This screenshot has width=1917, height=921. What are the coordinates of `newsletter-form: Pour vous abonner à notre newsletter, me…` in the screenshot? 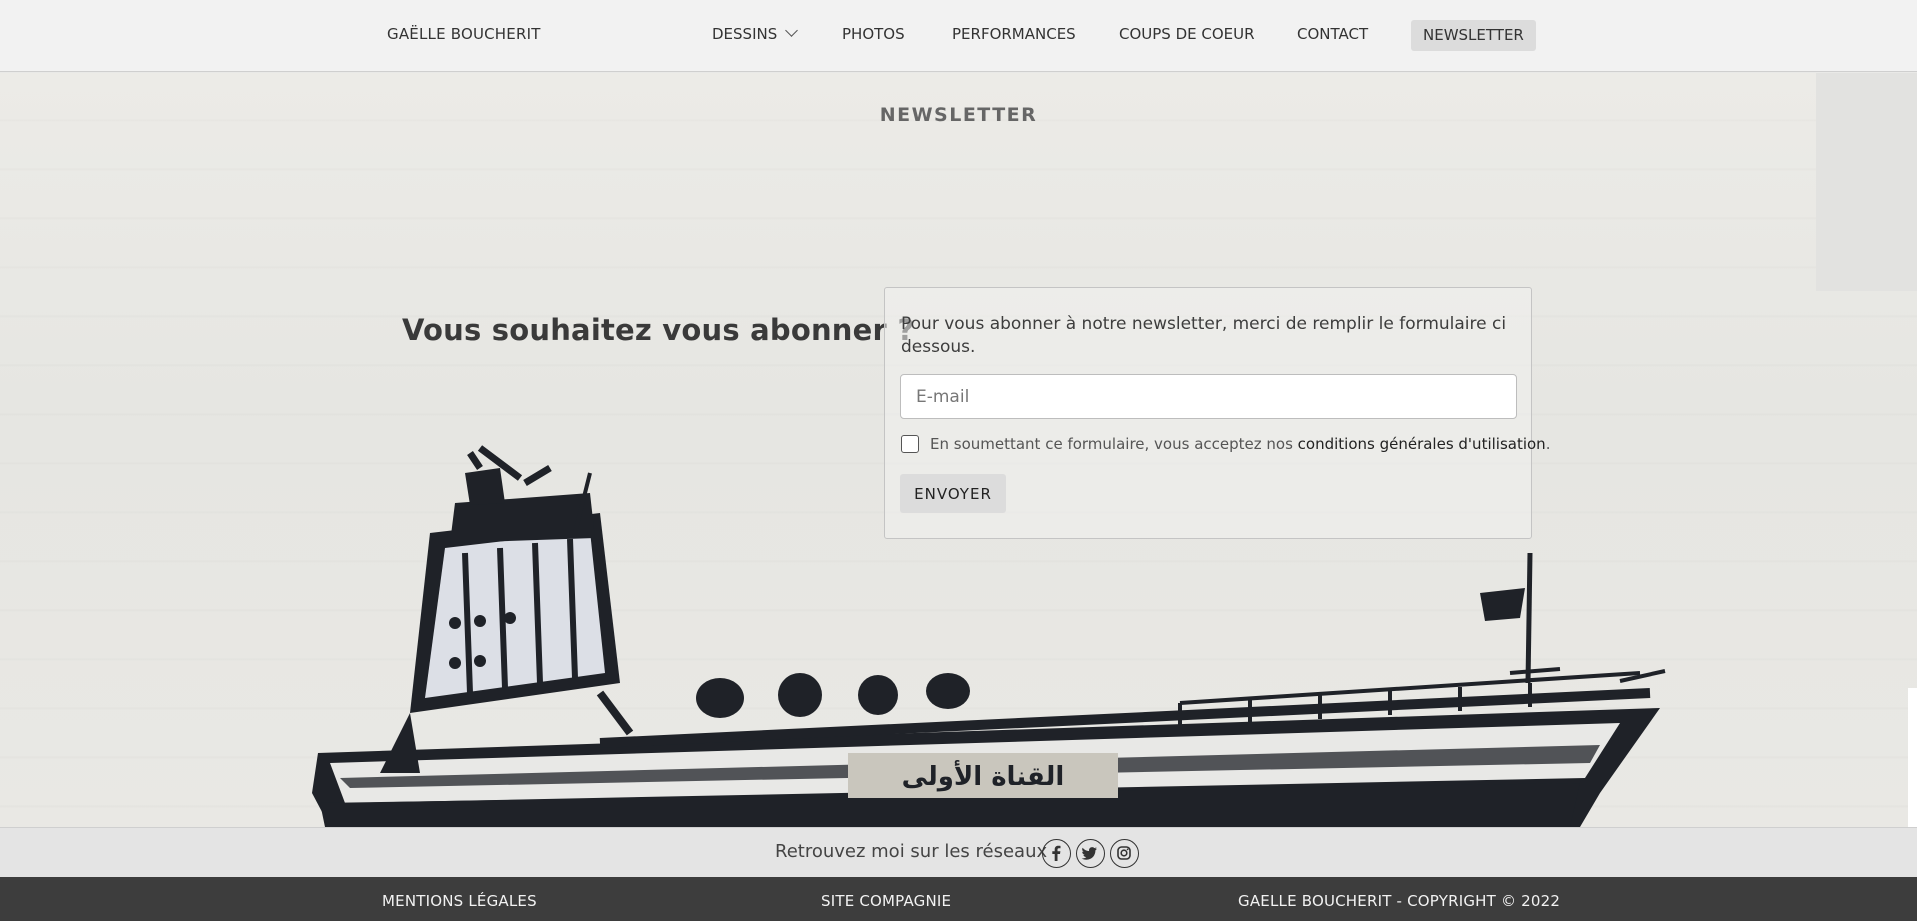 It's located at (1217, 413).